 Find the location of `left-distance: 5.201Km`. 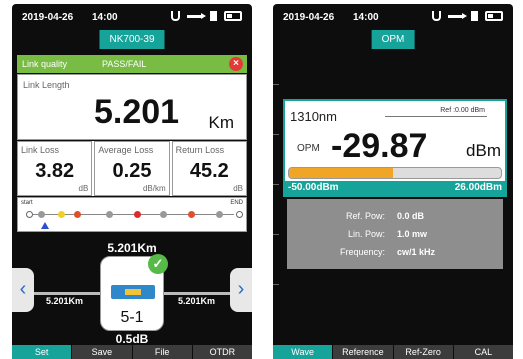

left-distance: 5.201Km is located at coordinates (65, 301).